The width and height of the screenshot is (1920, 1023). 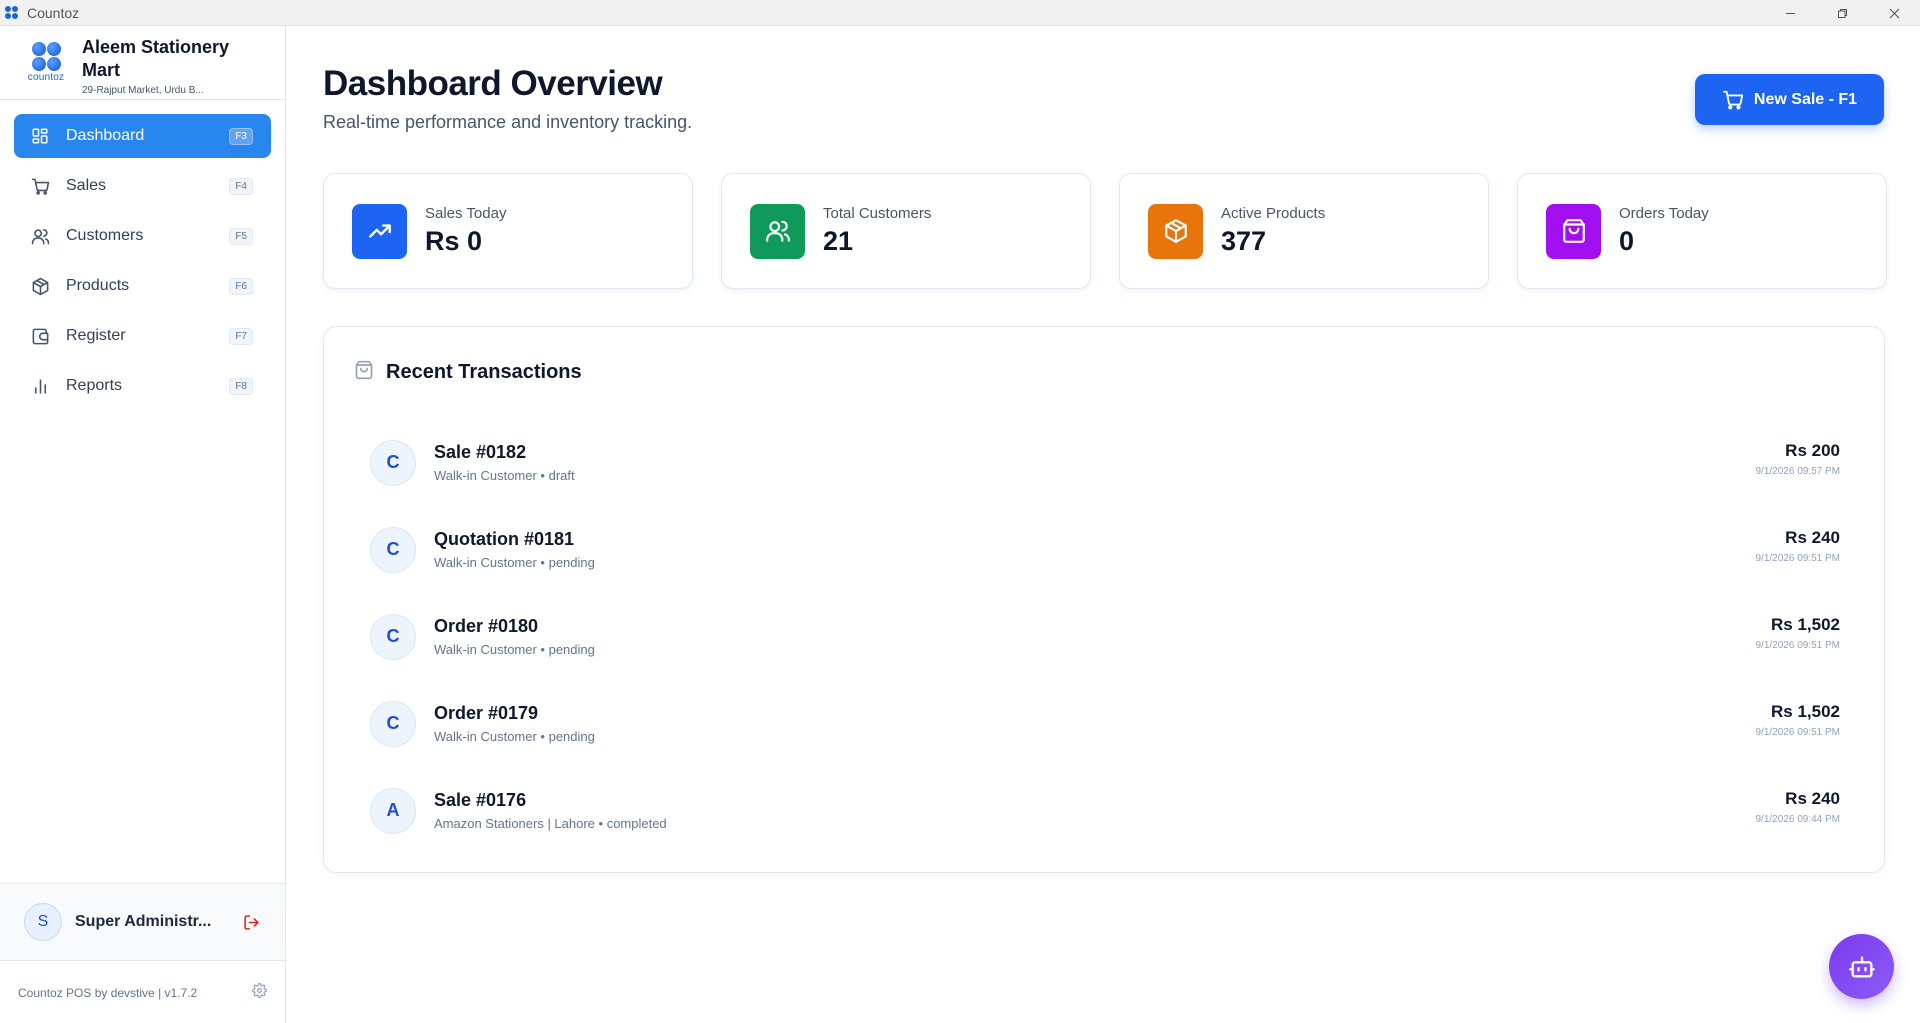 I want to click on restore-icon, so click(x=1842, y=13).